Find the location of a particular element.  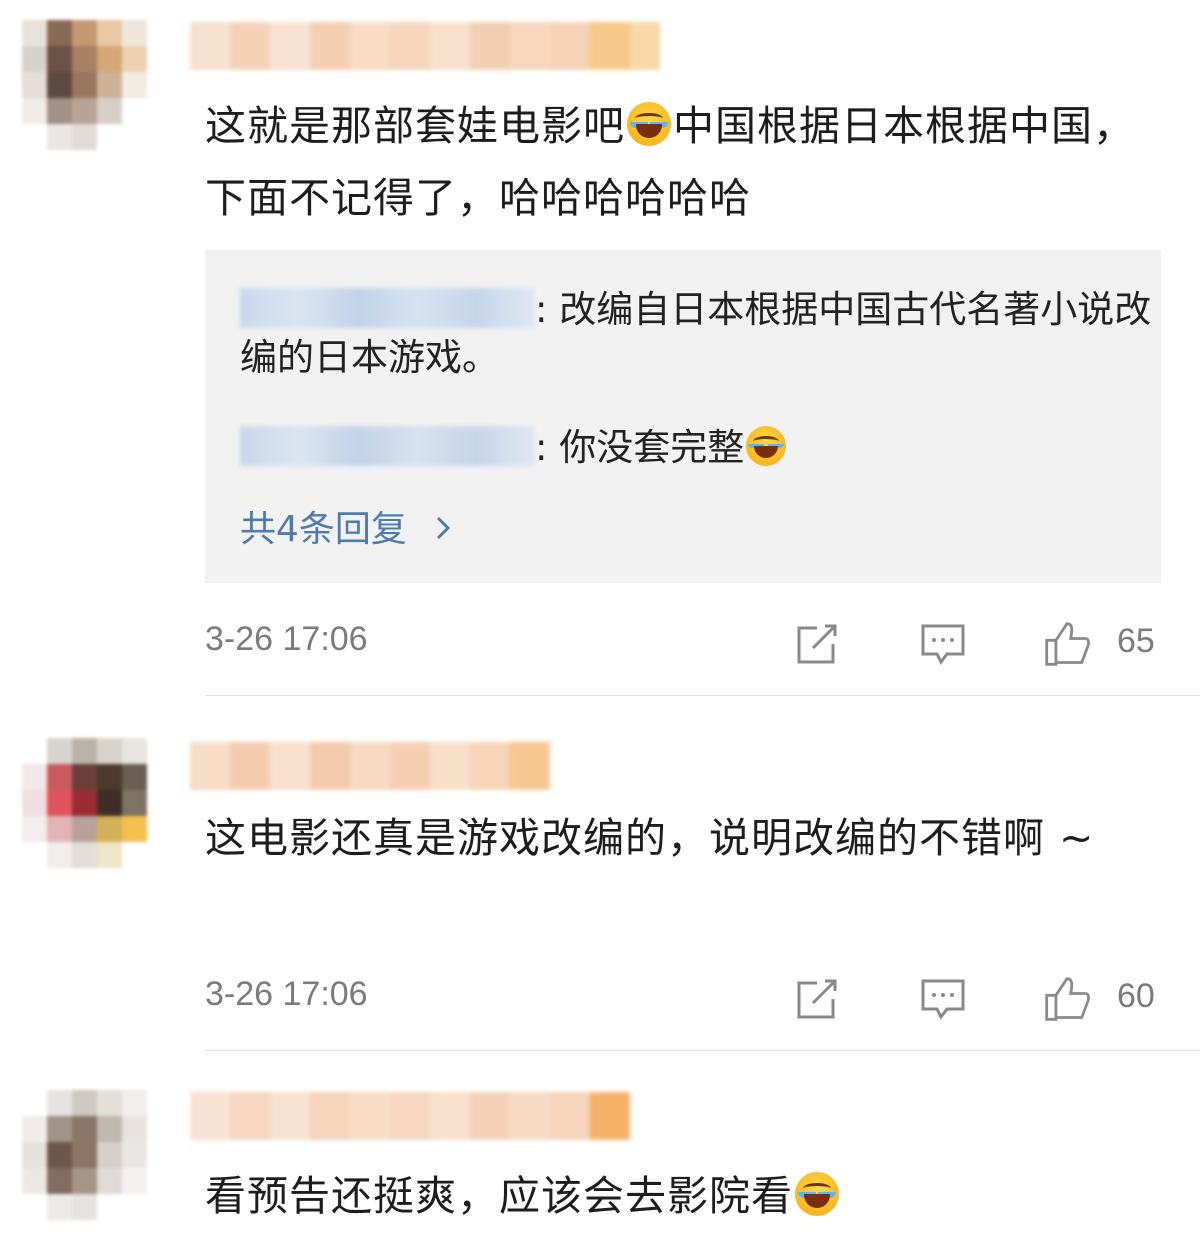

reply-text: : 你没套完整 is located at coordinates (640, 447).